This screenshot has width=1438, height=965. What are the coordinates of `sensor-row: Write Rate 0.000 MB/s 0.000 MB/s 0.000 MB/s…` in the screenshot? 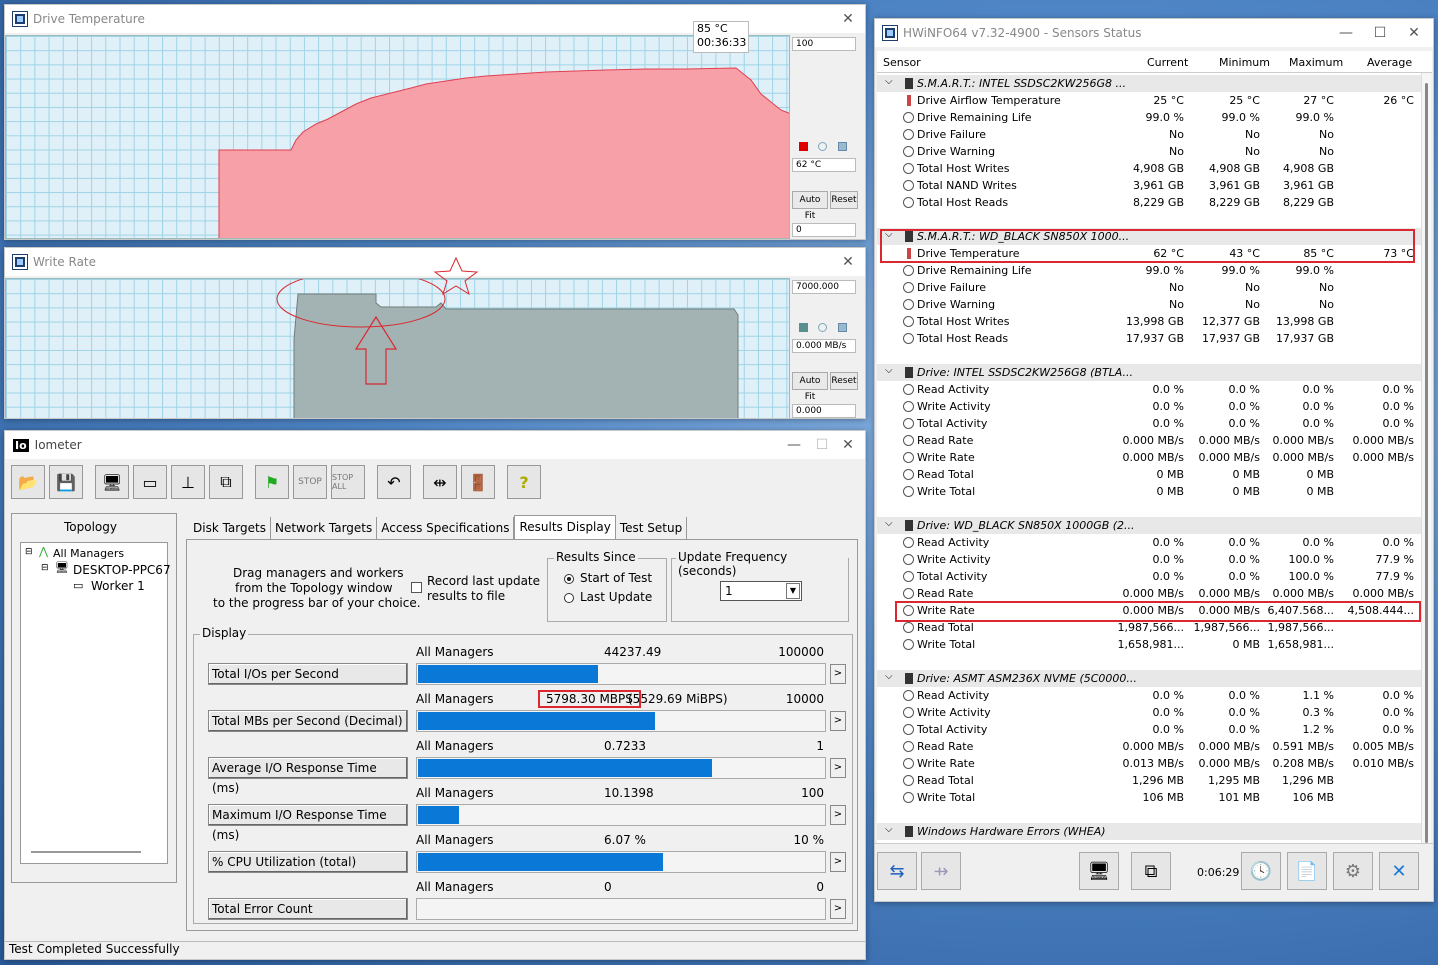 It's located at (1149, 457).